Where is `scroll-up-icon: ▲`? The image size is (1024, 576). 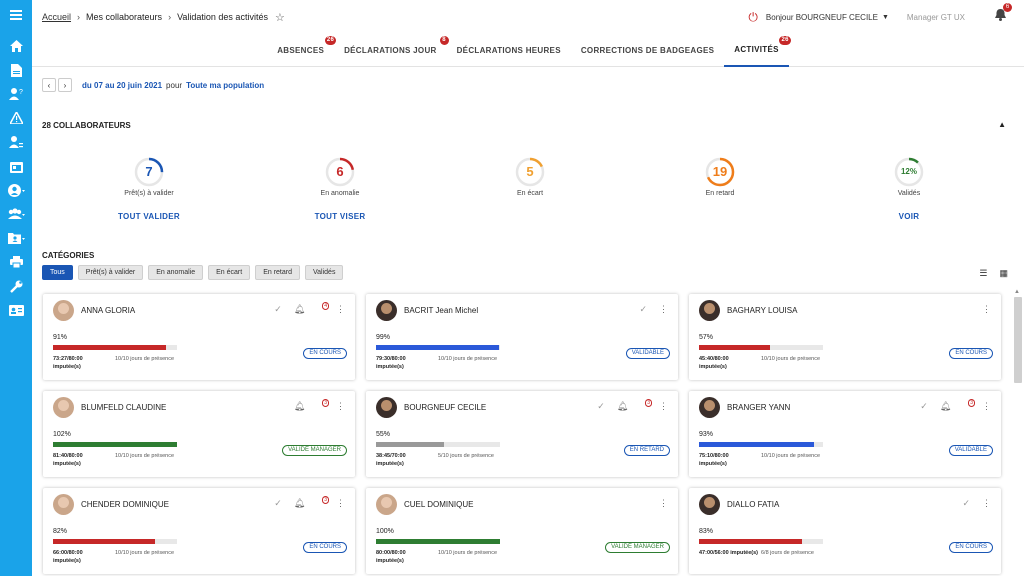
scroll-up-icon: ▲ is located at coordinates (1017, 292).